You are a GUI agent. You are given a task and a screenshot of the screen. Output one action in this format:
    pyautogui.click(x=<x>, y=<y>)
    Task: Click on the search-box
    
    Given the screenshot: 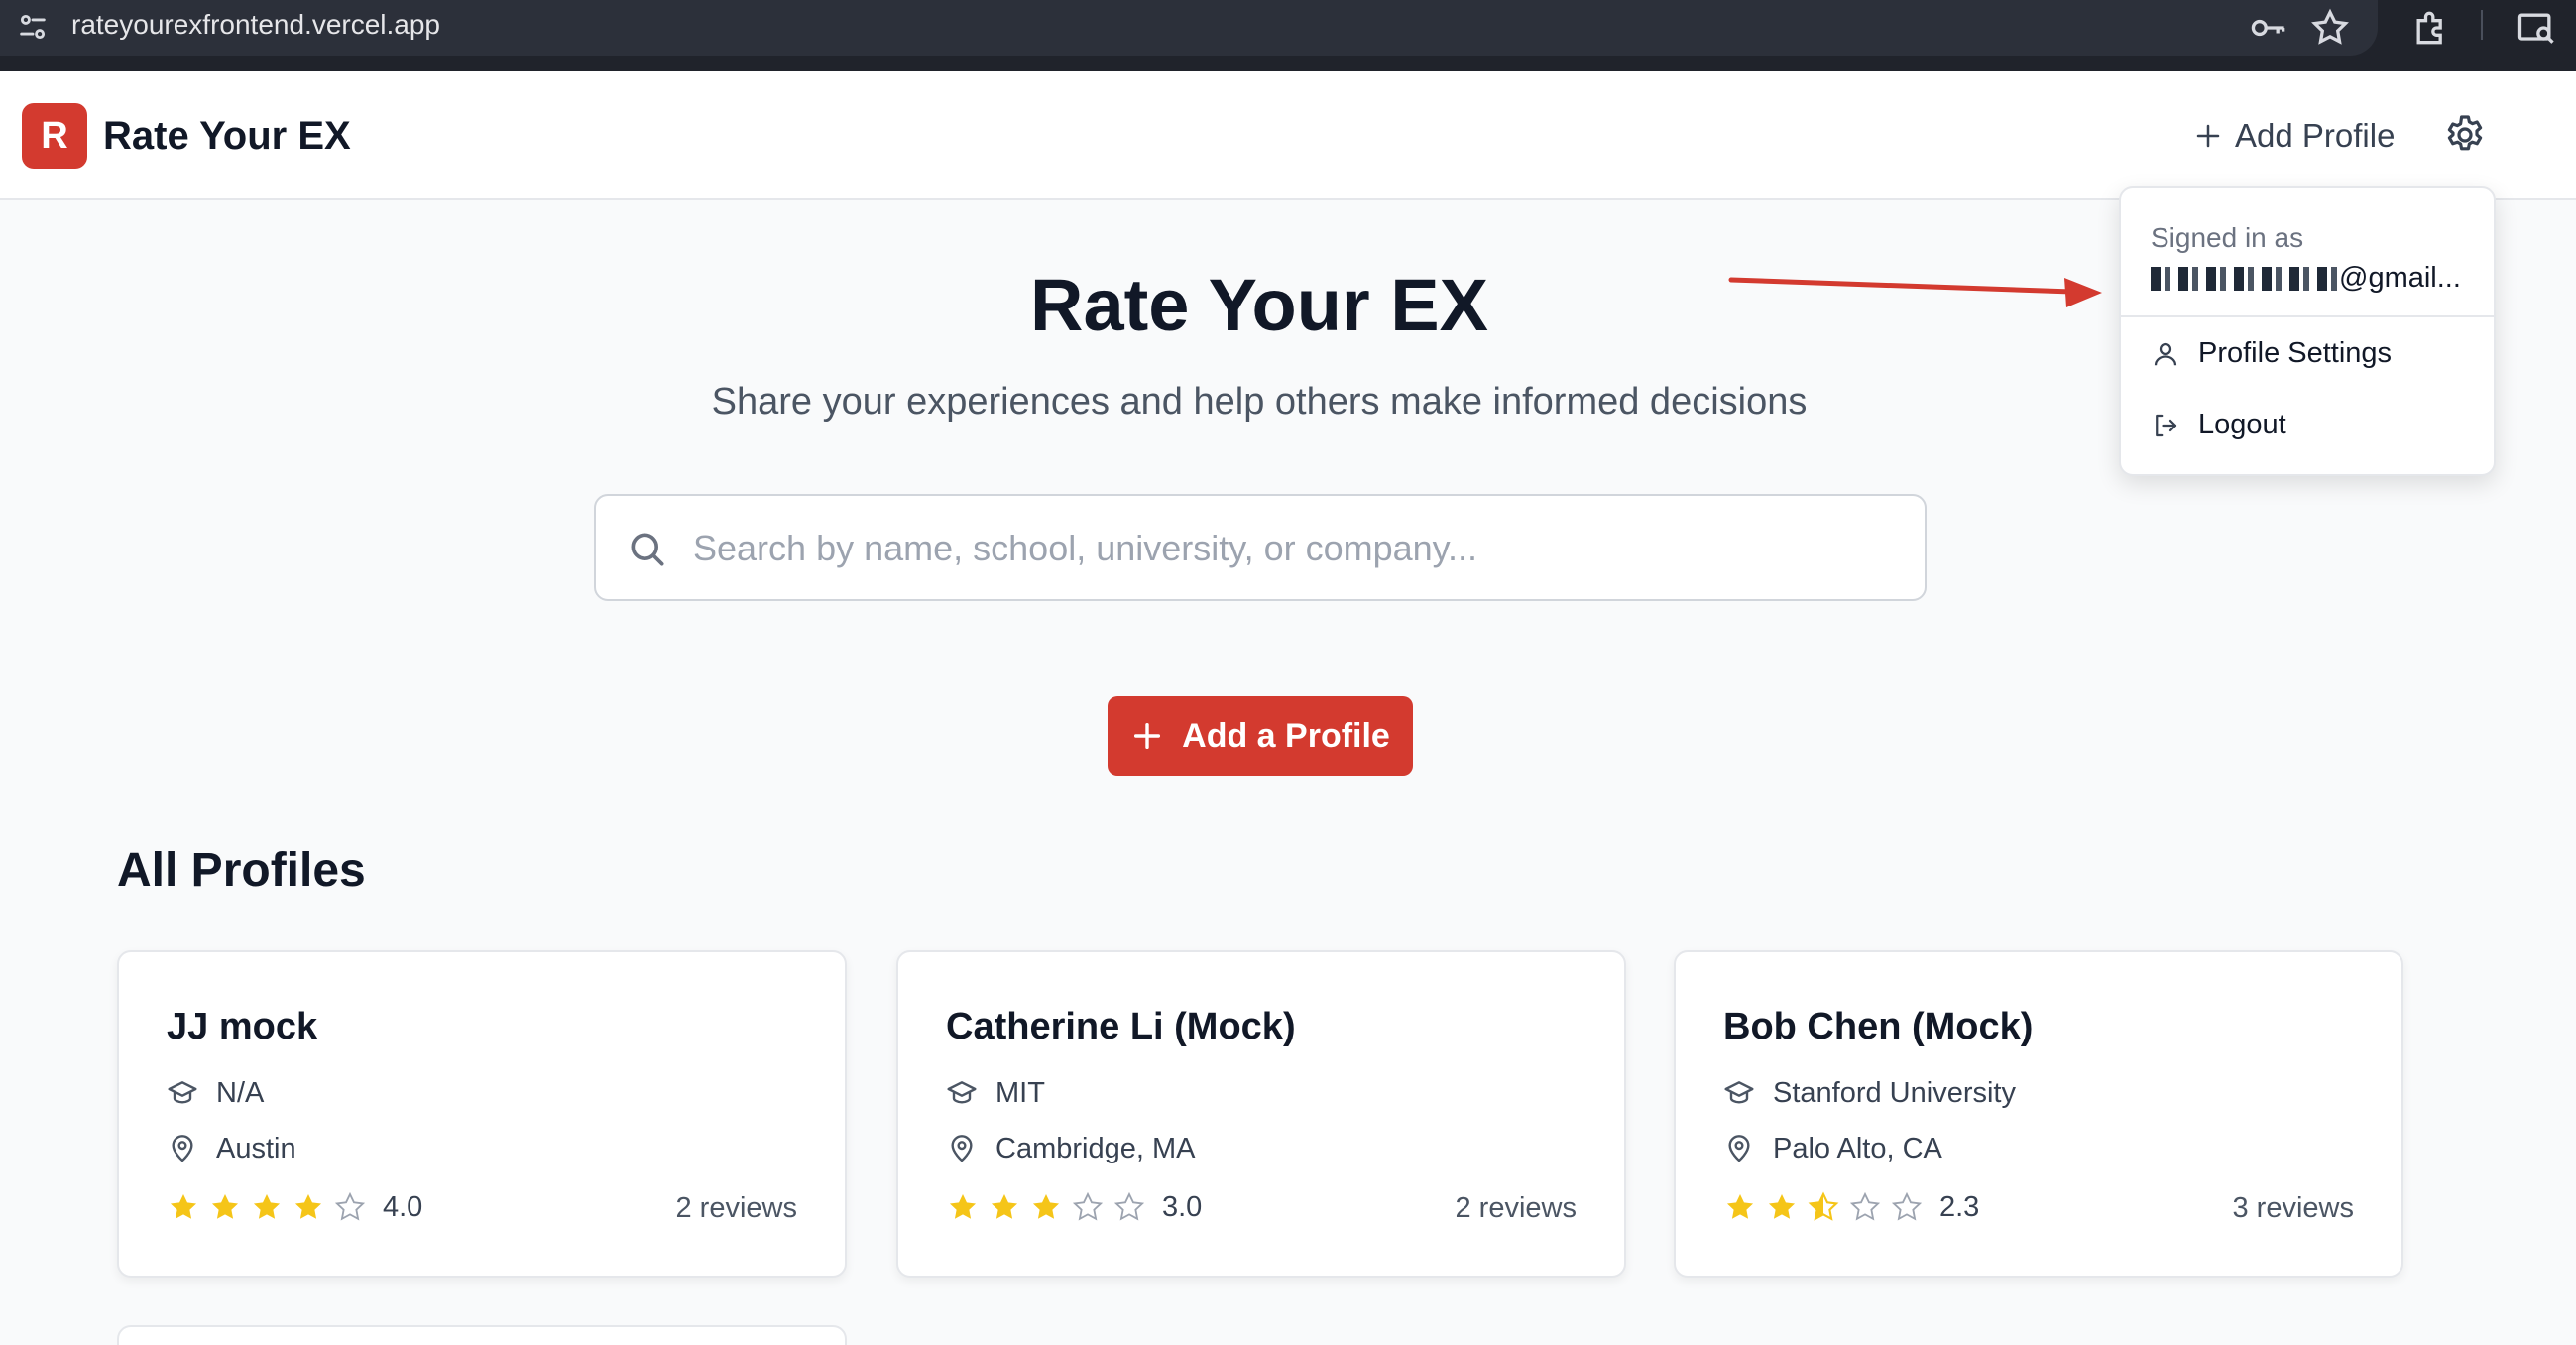 What is the action you would take?
    pyautogui.click(x=1260, y=547)
    